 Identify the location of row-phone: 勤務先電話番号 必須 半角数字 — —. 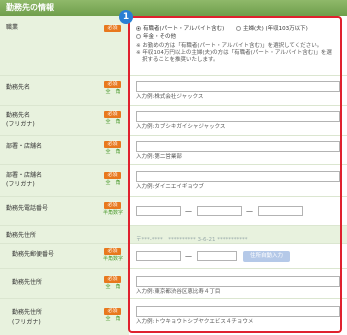
(173, 211).